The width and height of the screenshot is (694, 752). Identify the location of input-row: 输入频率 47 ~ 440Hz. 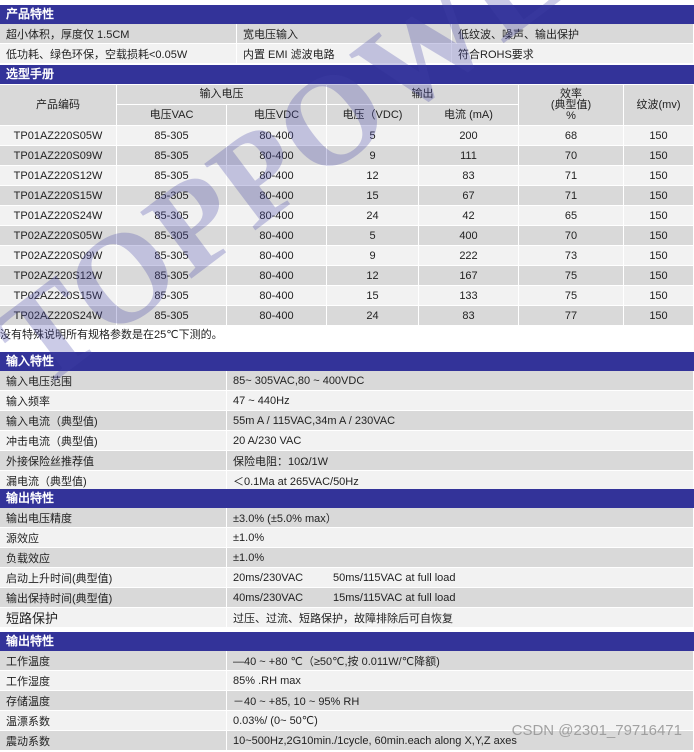
(347, 401).